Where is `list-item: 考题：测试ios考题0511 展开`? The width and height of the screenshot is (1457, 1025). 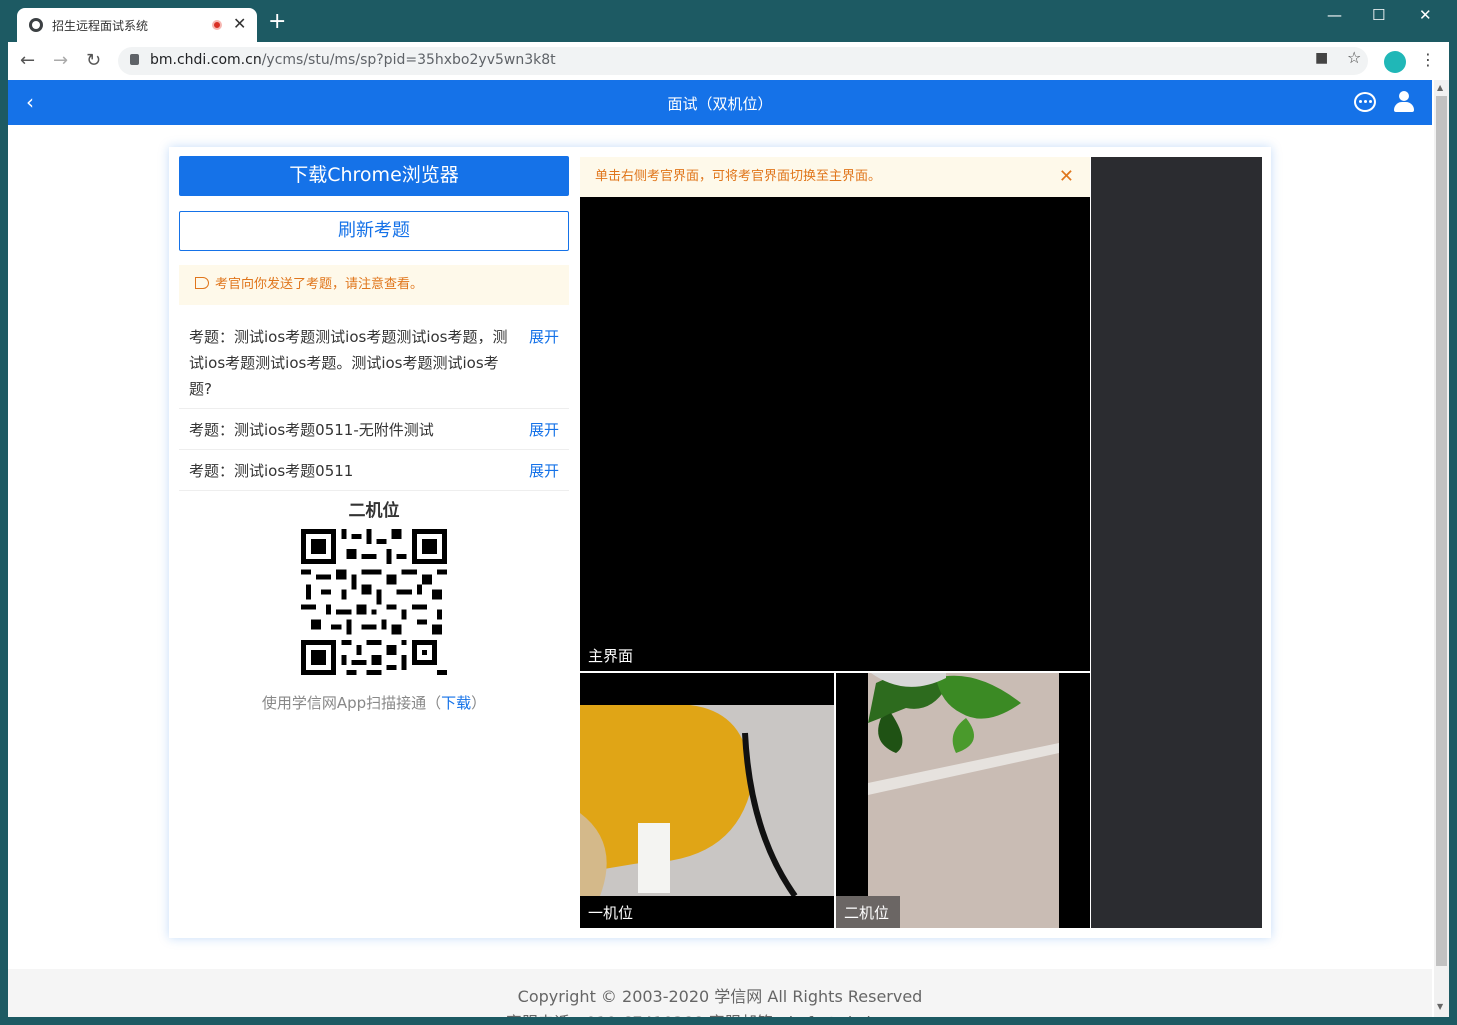
list-item: 考题：测试ios考题0511 展开 is located at coordinates (374, 470).